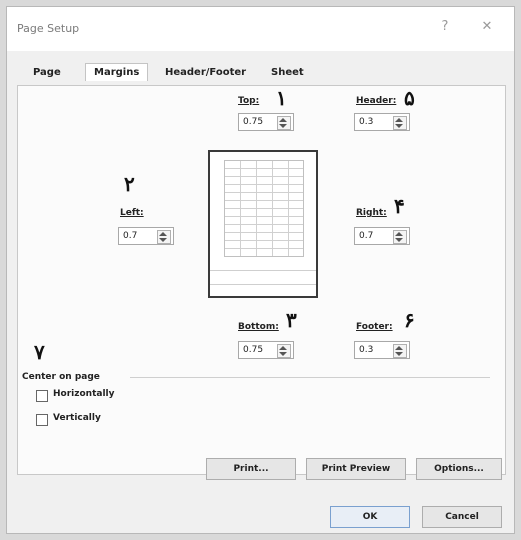 This screenshot has width=521, height=540. I want to click on help-button: ?, so click(445, 26).